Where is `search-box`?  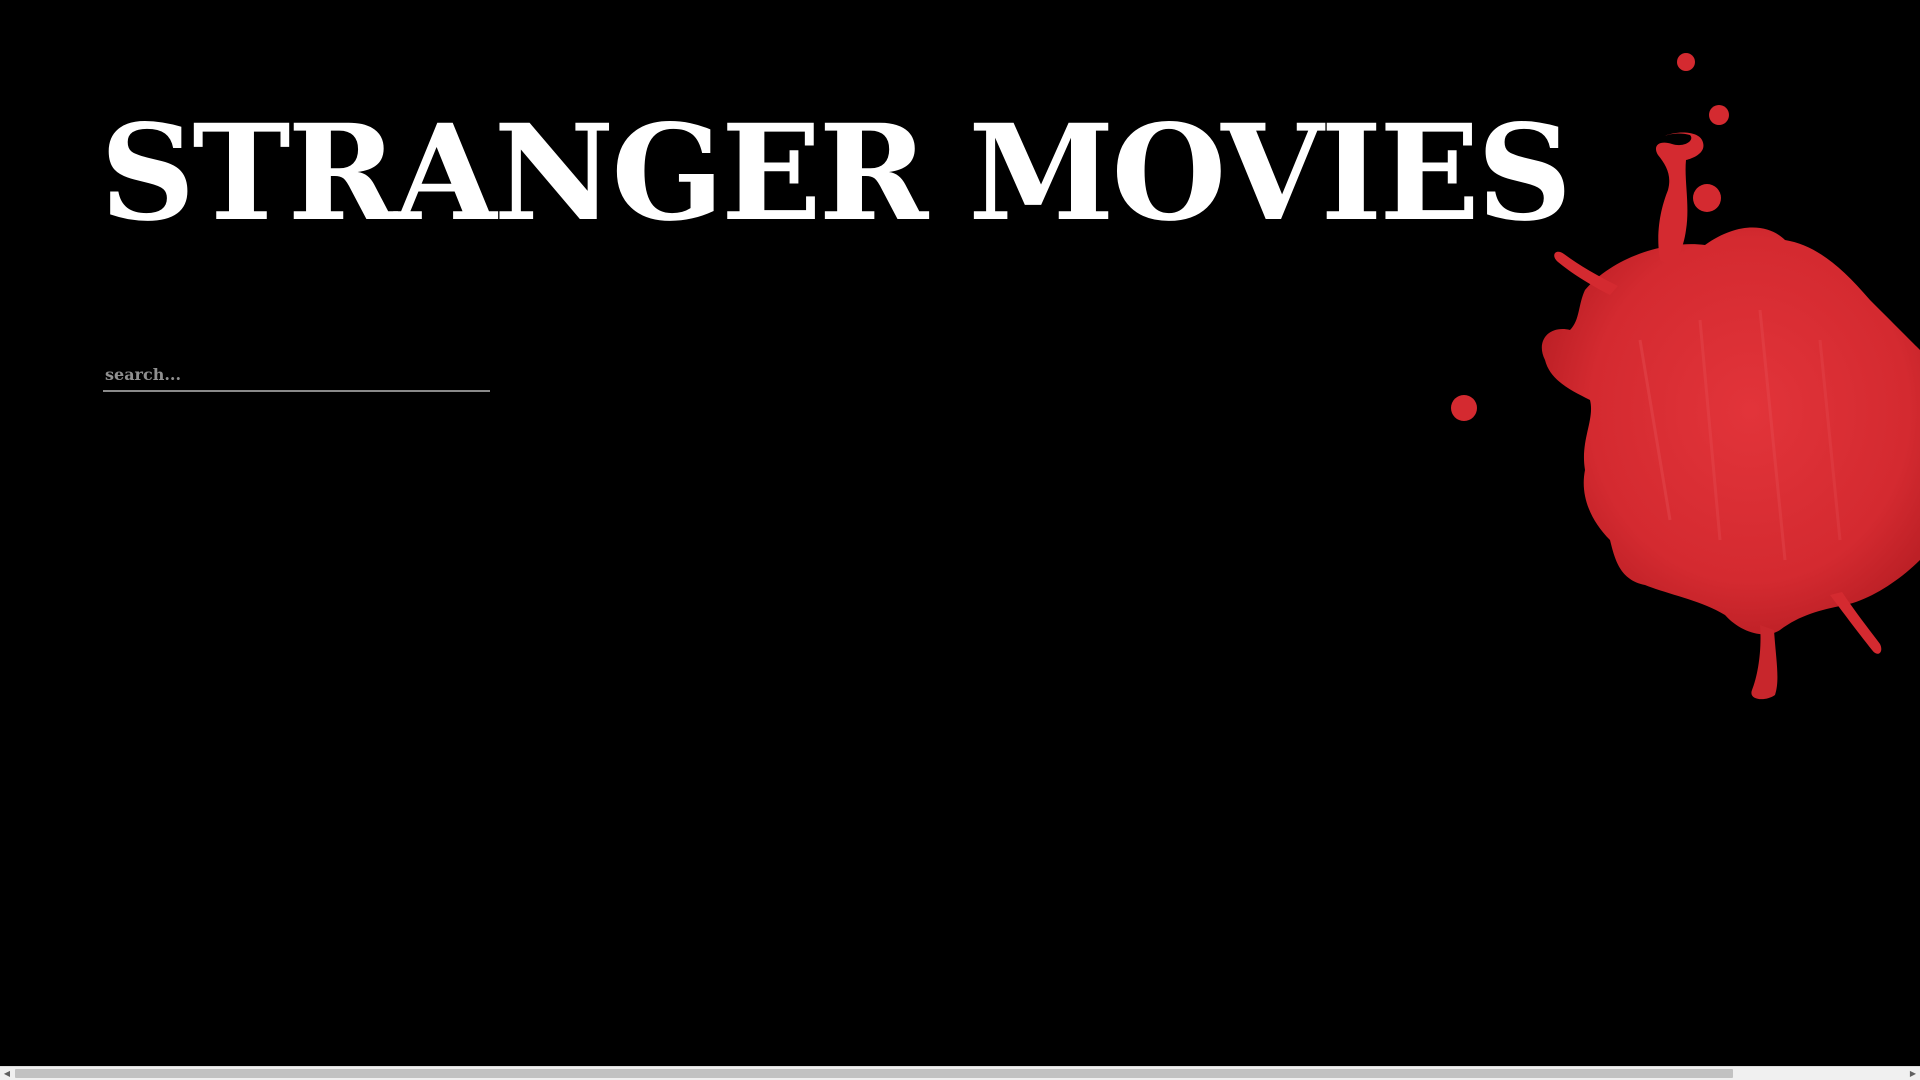 search-box is located at coordinates (296, 376).